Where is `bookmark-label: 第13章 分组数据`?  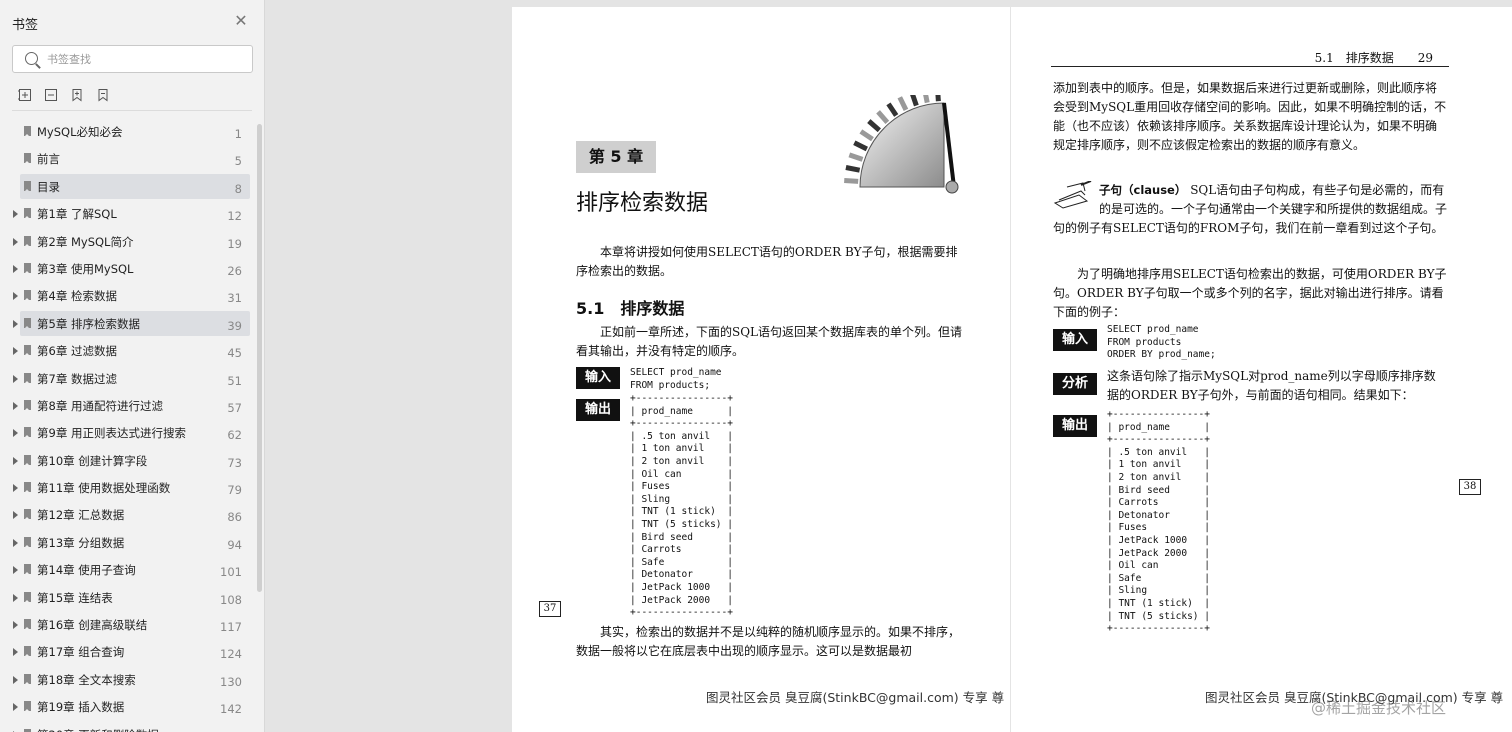 bookmark-label: 第13章 分组数据 is located at coordinates (81, 542).